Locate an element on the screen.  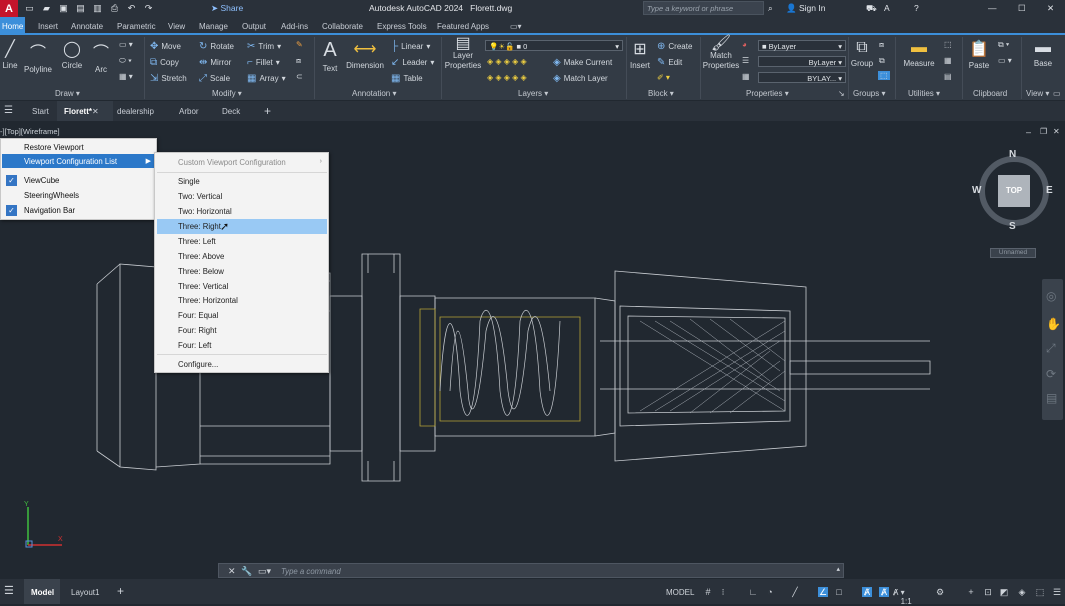
menu-item-three-left: Three: Left is located at coordinates (242, 241).